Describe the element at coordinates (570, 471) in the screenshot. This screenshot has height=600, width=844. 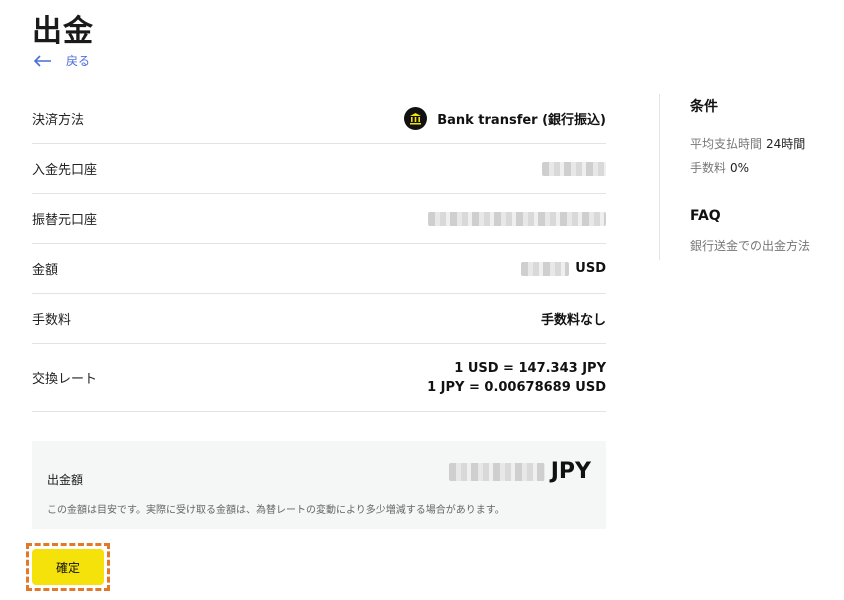
I see `withdrawal-amount-currency: JPY` at that location.